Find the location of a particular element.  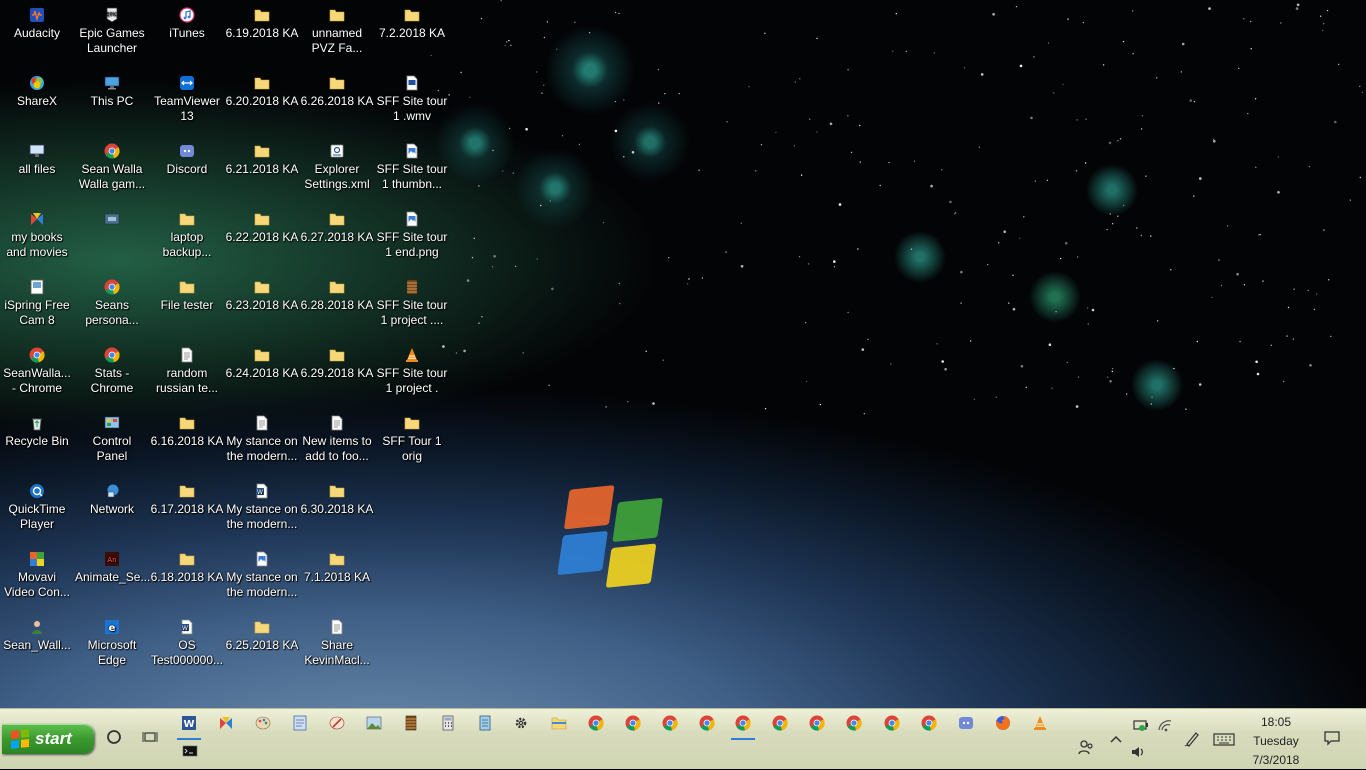

desktop-icon: SFF Site tour 1 project . is located at coordinates (412, 368).